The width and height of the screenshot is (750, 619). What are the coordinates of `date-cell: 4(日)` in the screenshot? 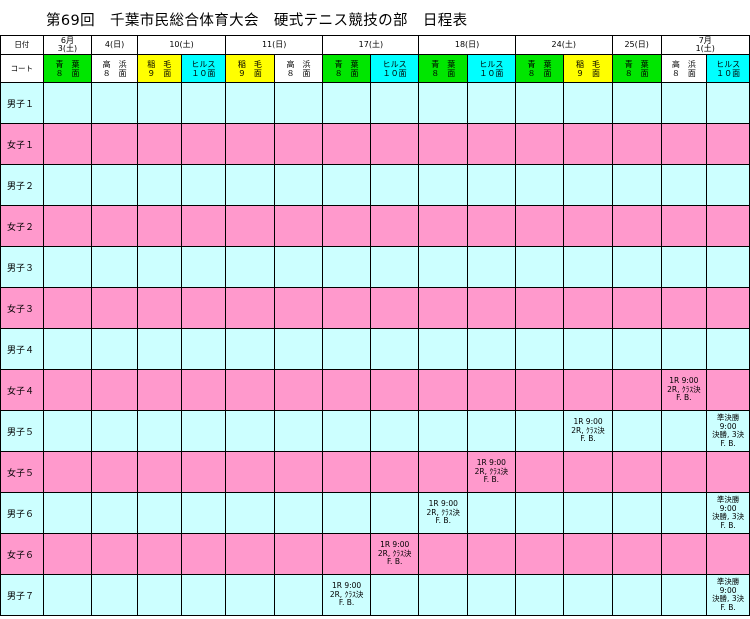 It's located at (114, 45).